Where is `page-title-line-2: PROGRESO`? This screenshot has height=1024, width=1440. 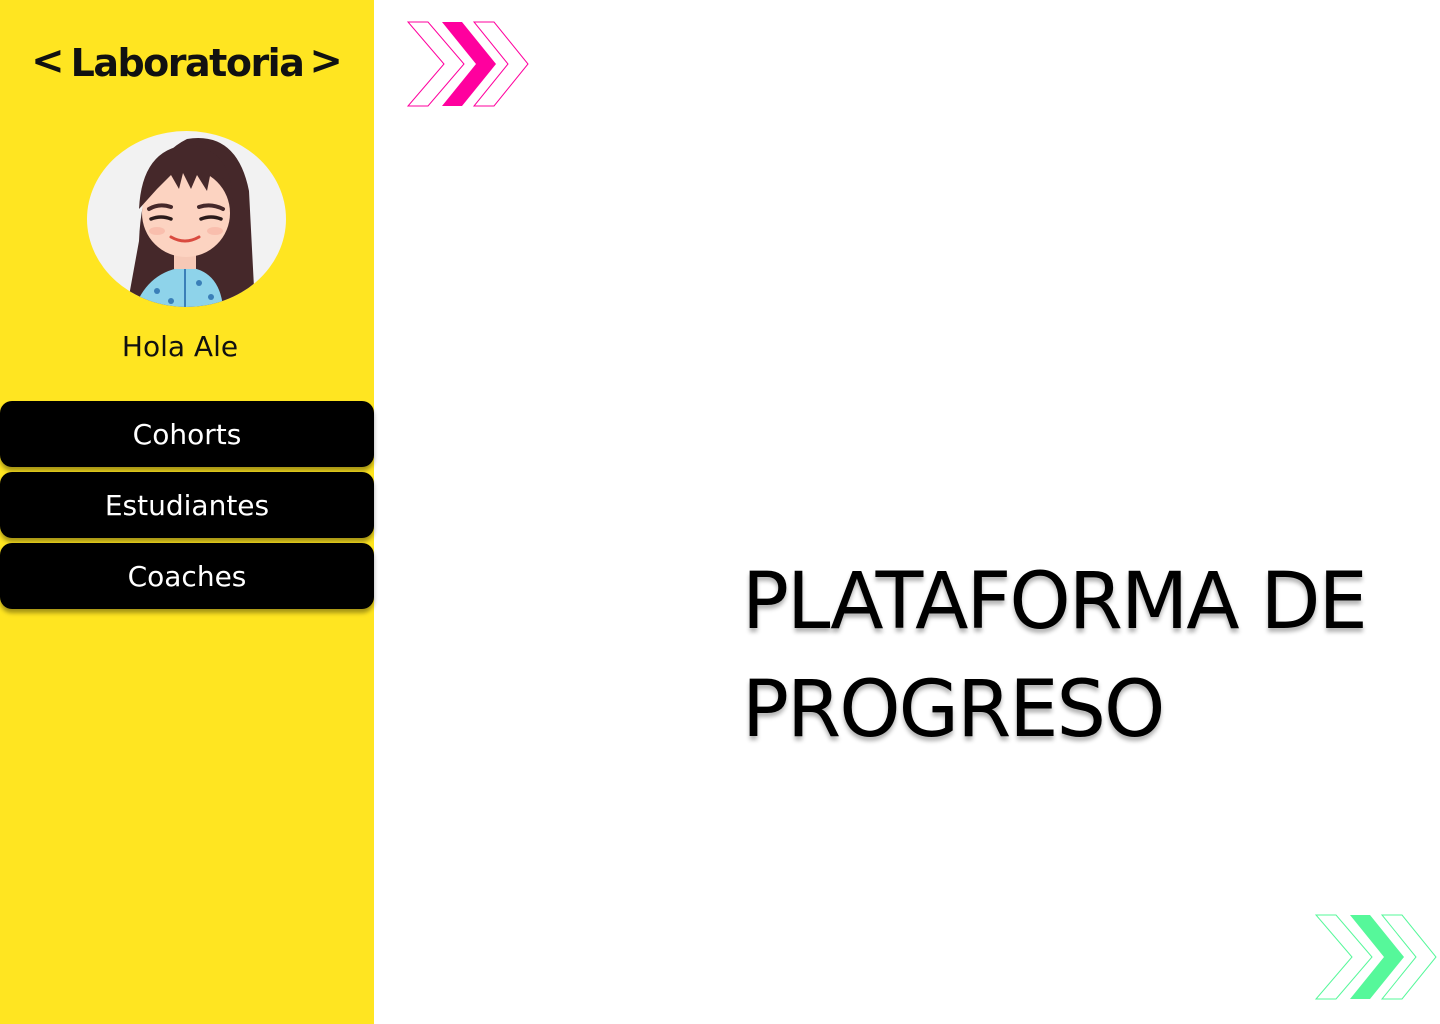
page-title-line-2: PROGRESO is located at coordinates (953, 710).